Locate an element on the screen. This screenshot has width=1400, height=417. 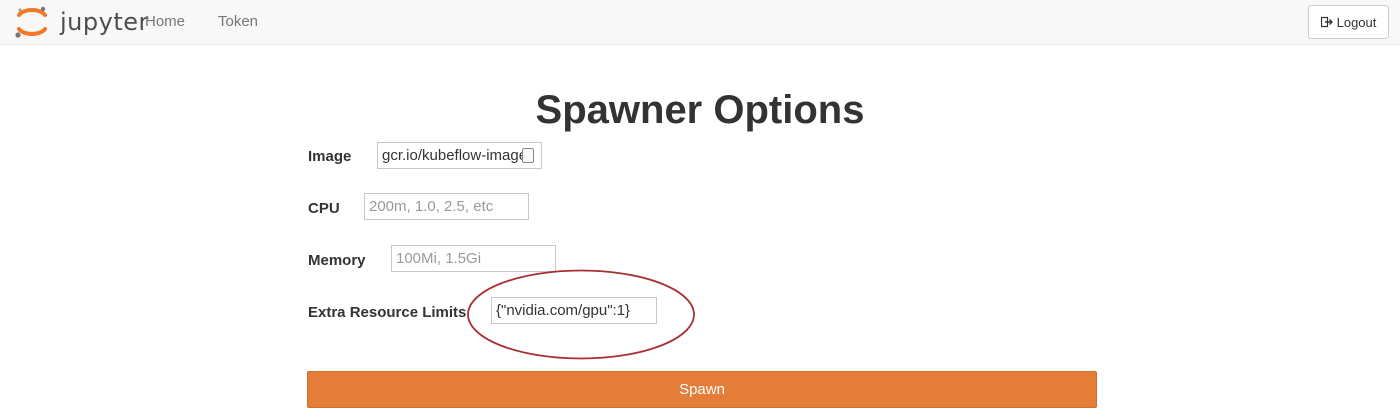
extra-resource-limits-field is located at coordinates (574, 310).